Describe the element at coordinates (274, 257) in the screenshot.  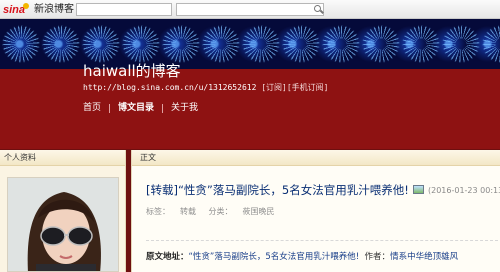
I see `original-link: “性贪”落马副院长，5名女法官用乳汁喂养他!` at that location.